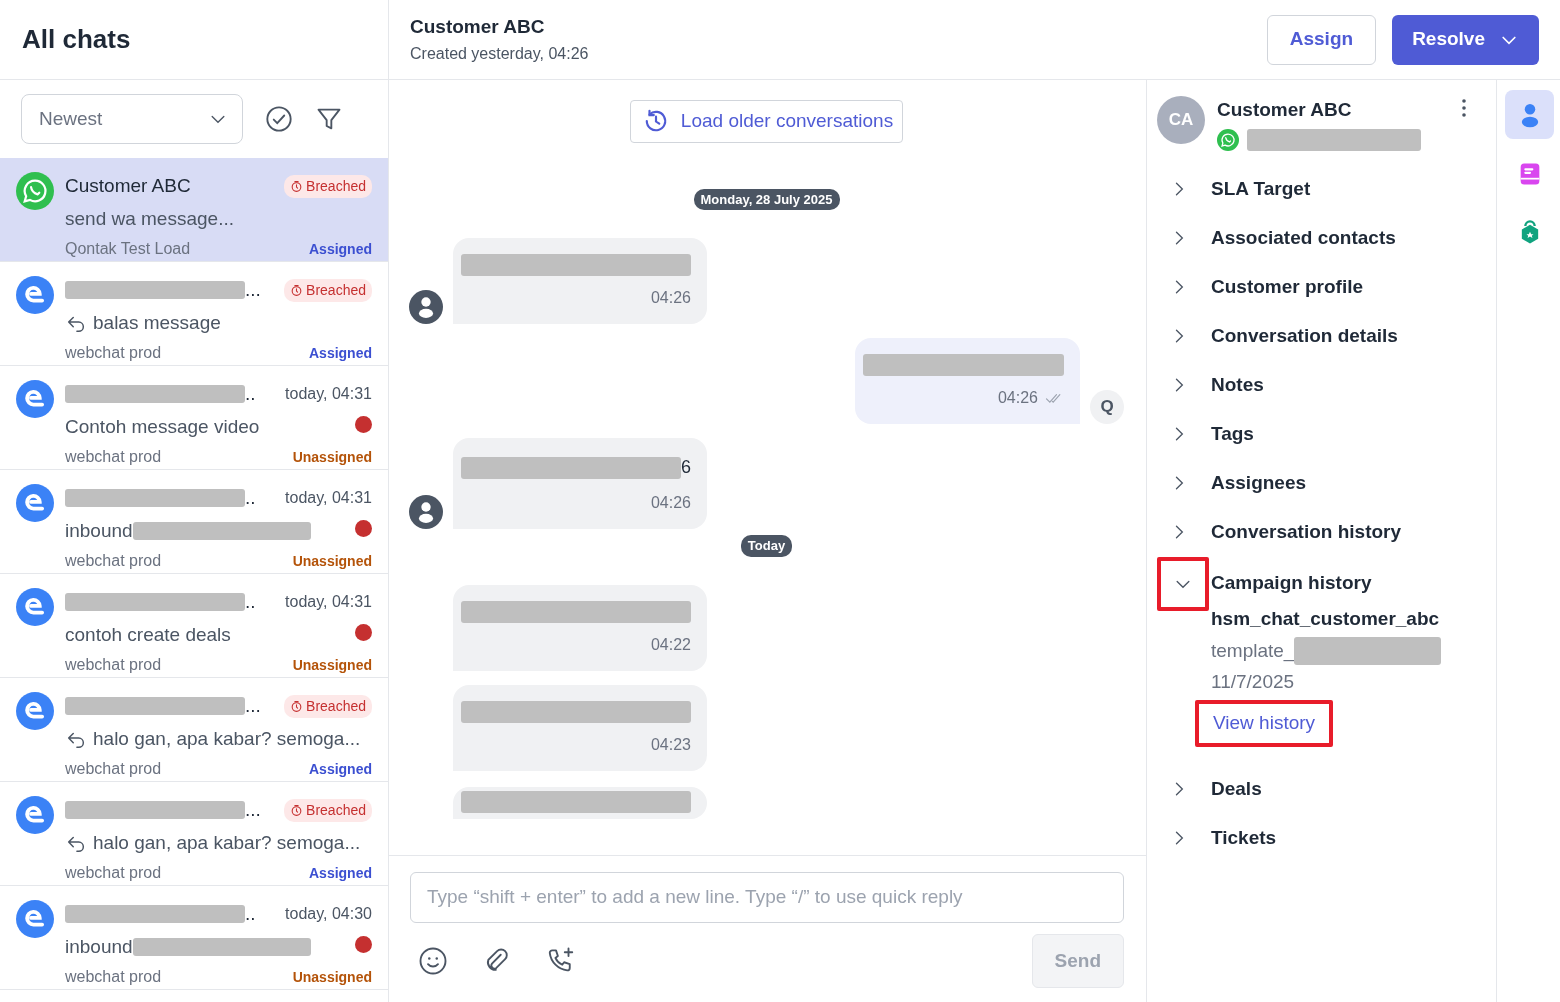 The height and width of the screenshot is (1002, 1560). I want to click on chat-list-item: .. today, 04:31 Contoh message video webchat prod Unassigned, so click(194, 418).